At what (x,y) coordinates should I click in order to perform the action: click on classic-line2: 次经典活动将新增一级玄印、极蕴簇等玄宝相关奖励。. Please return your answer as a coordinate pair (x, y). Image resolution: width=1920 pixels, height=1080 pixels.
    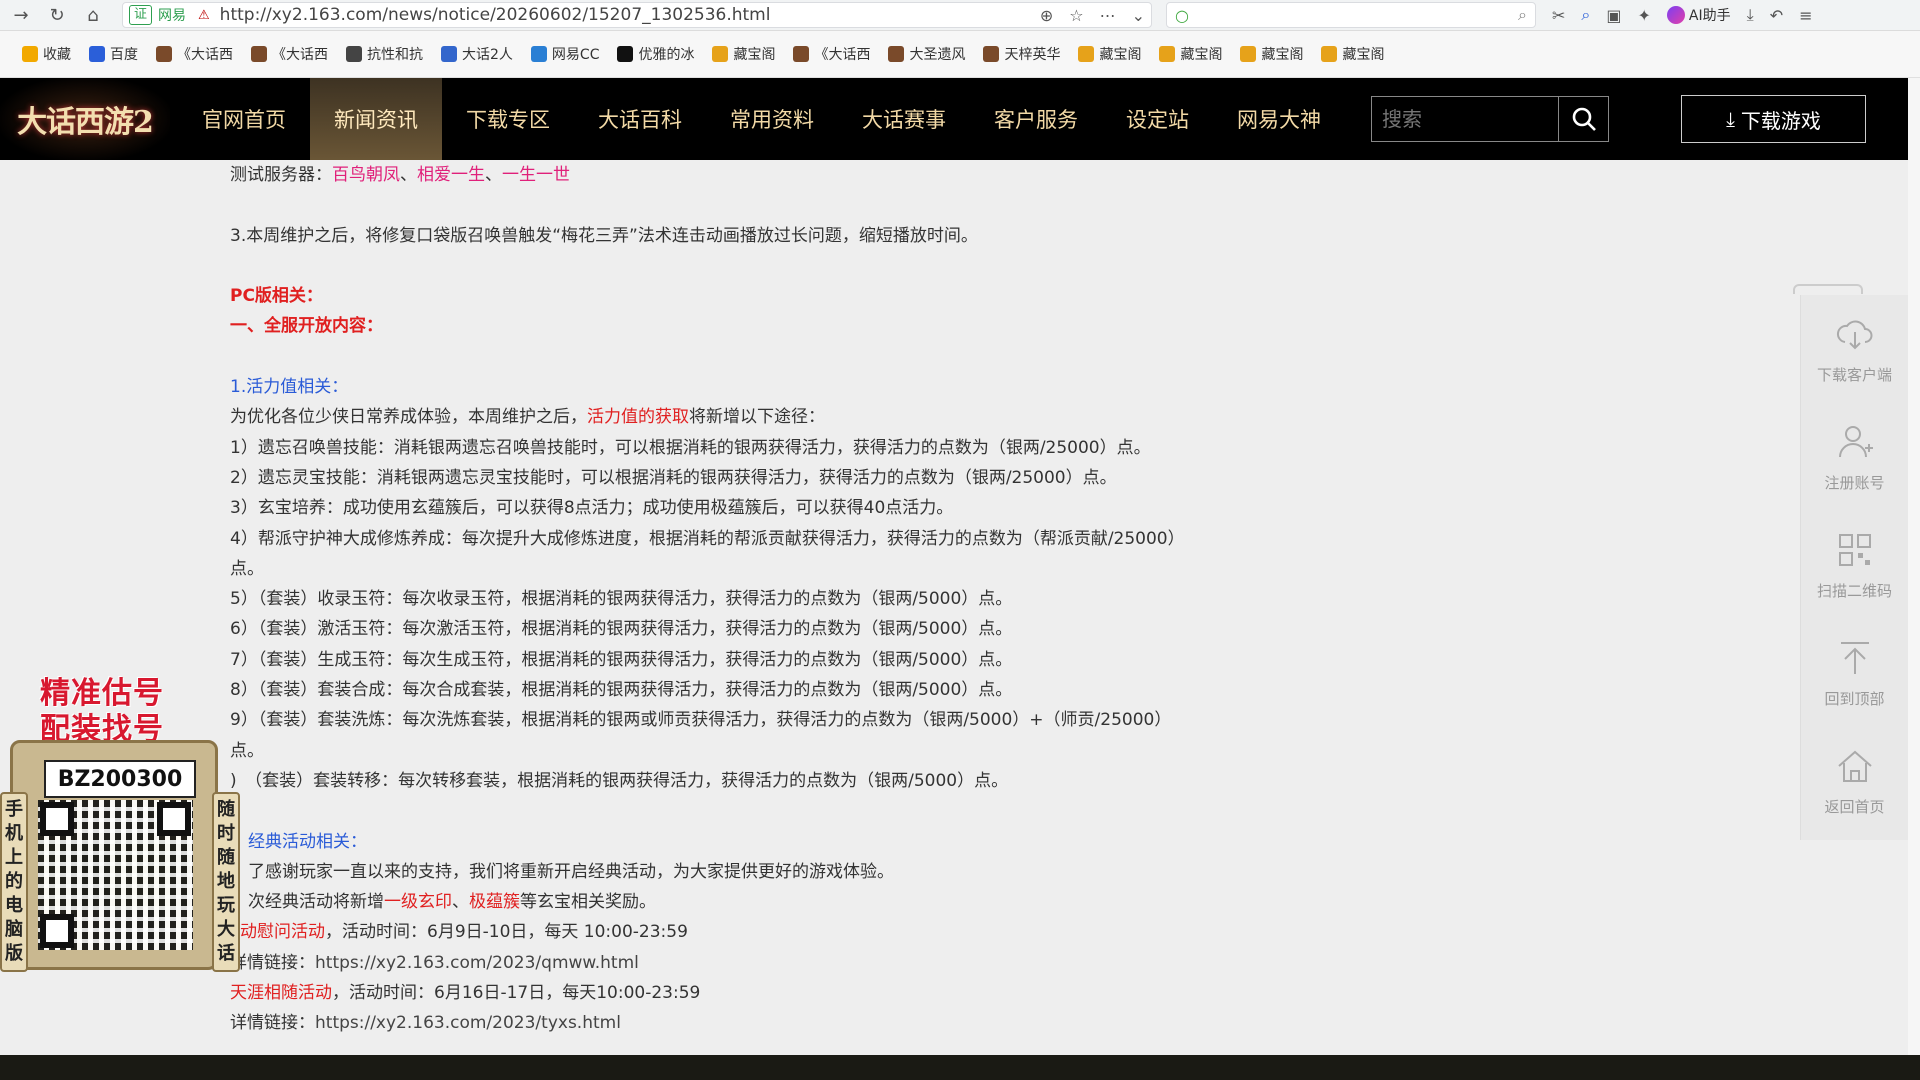
    Looking at the image, I should click on (452, 902).